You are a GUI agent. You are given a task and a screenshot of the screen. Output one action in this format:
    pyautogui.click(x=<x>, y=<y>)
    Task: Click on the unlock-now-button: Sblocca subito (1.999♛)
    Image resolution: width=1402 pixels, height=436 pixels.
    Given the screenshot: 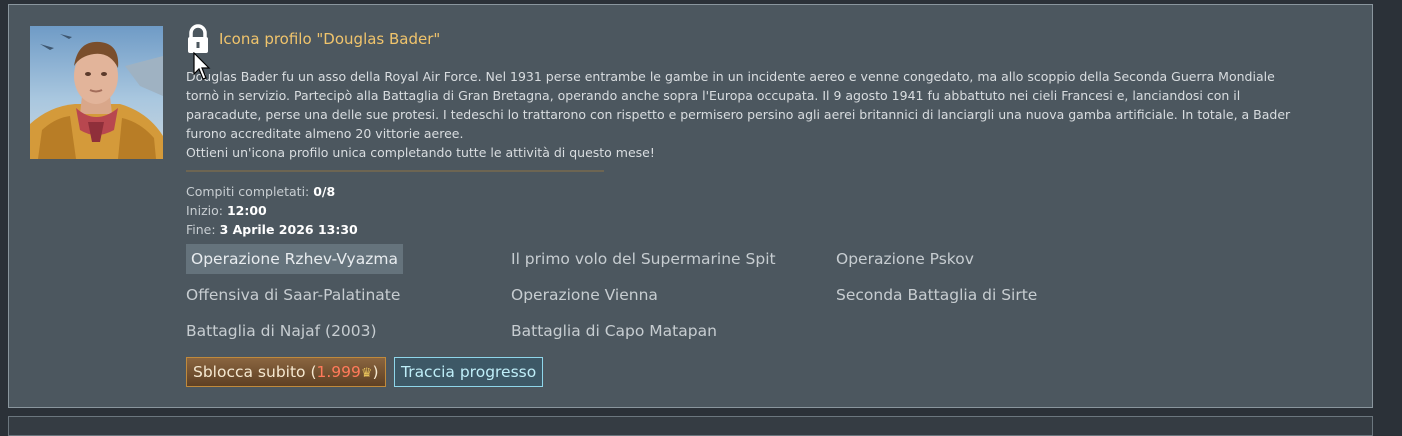 What is the action you would take?
    pyautogui.click(x=286, y=372)
    